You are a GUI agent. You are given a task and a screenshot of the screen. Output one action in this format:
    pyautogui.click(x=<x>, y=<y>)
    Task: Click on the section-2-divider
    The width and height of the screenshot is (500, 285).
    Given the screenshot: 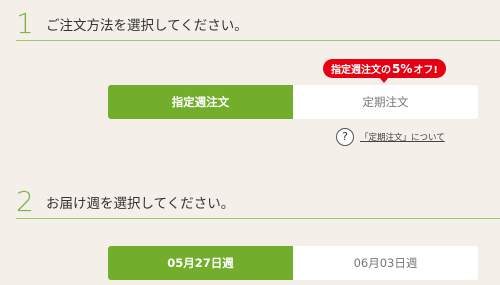 What is the action you would take?
    pyautogui.click(x=258, y=218)
    